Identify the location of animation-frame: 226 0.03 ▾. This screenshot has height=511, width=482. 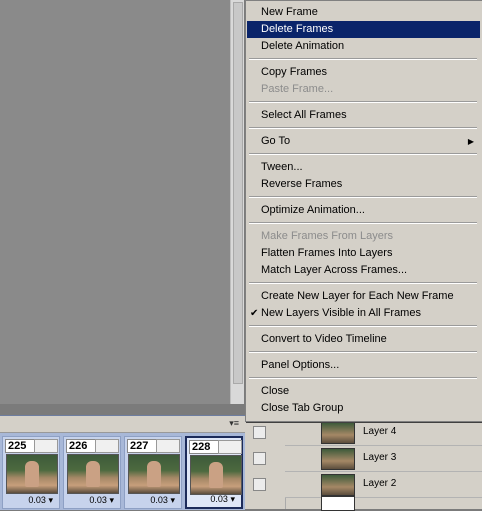
(92, 472).